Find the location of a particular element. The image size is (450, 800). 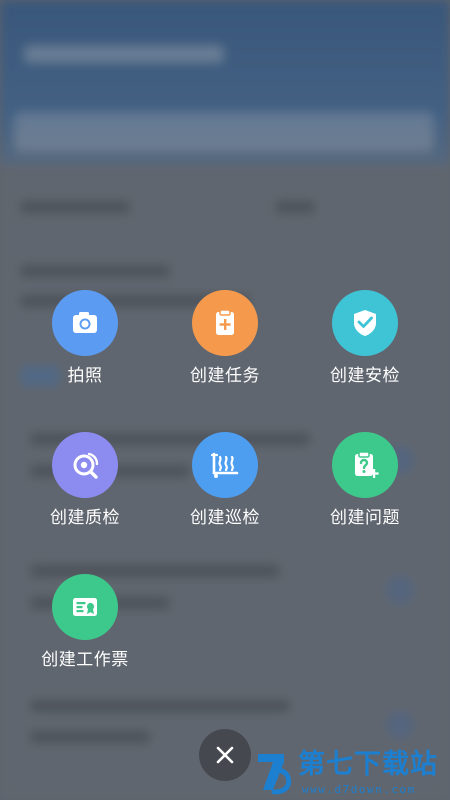

task-clipboard-icon is located at coordinates (225, 322).